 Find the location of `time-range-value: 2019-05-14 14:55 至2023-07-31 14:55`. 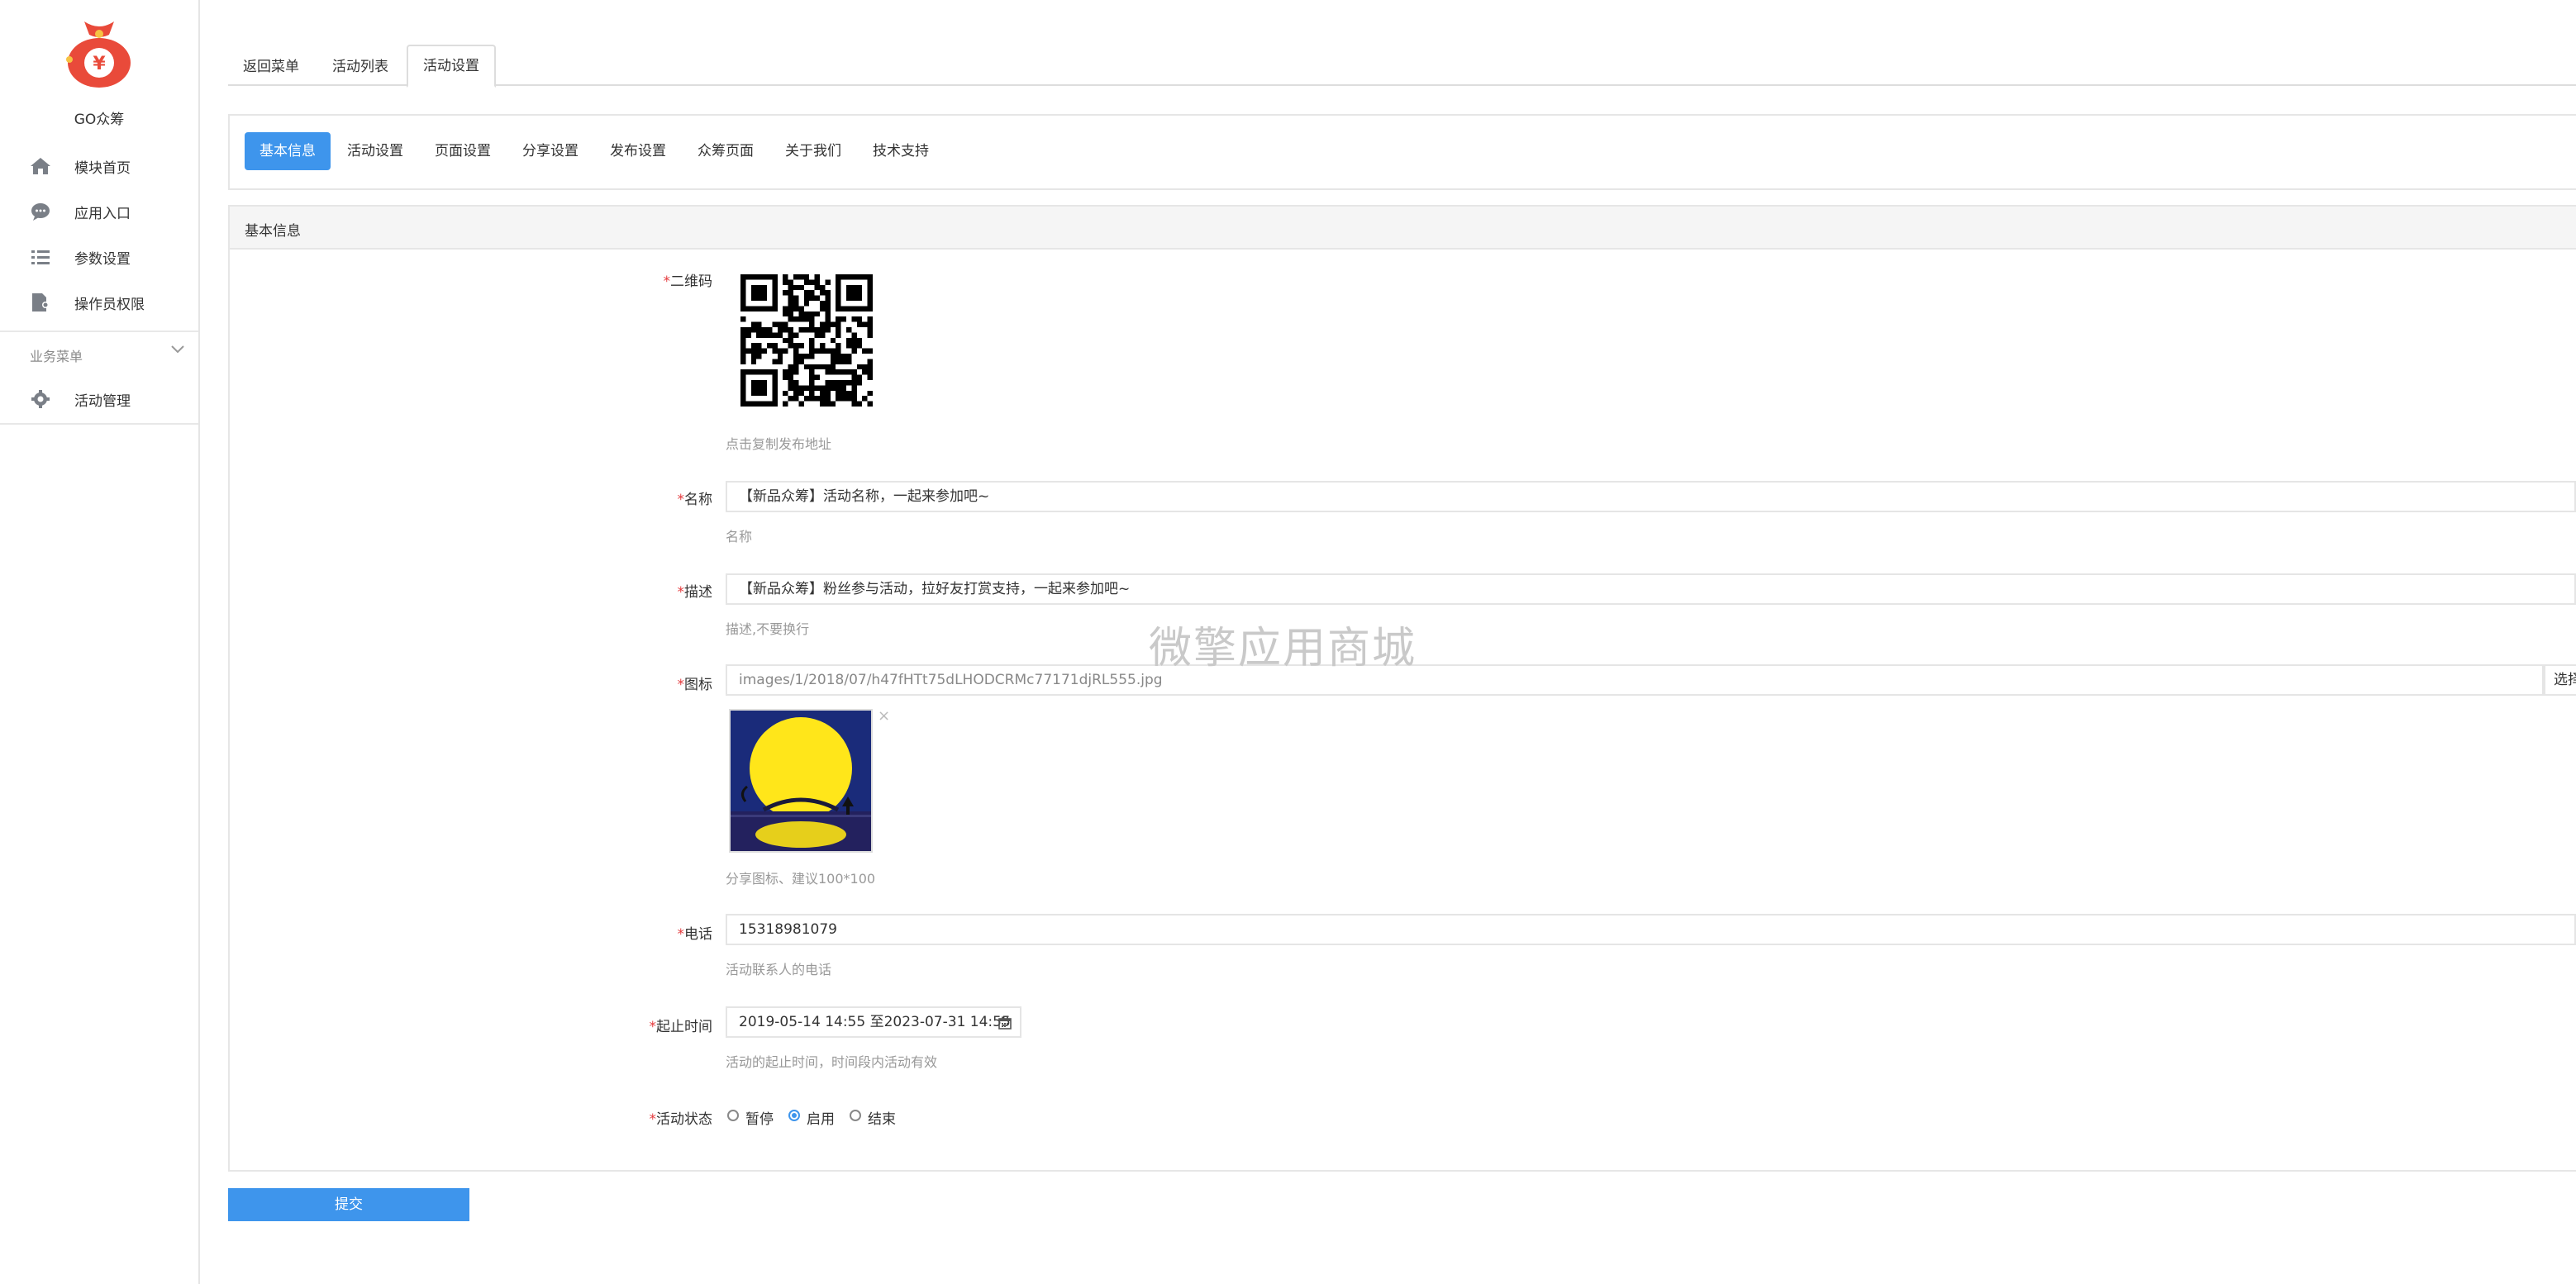

time-range-value: 2019-05-14 14:55 至2023-07-31 14:55 is located at coordinates (875, 1022).